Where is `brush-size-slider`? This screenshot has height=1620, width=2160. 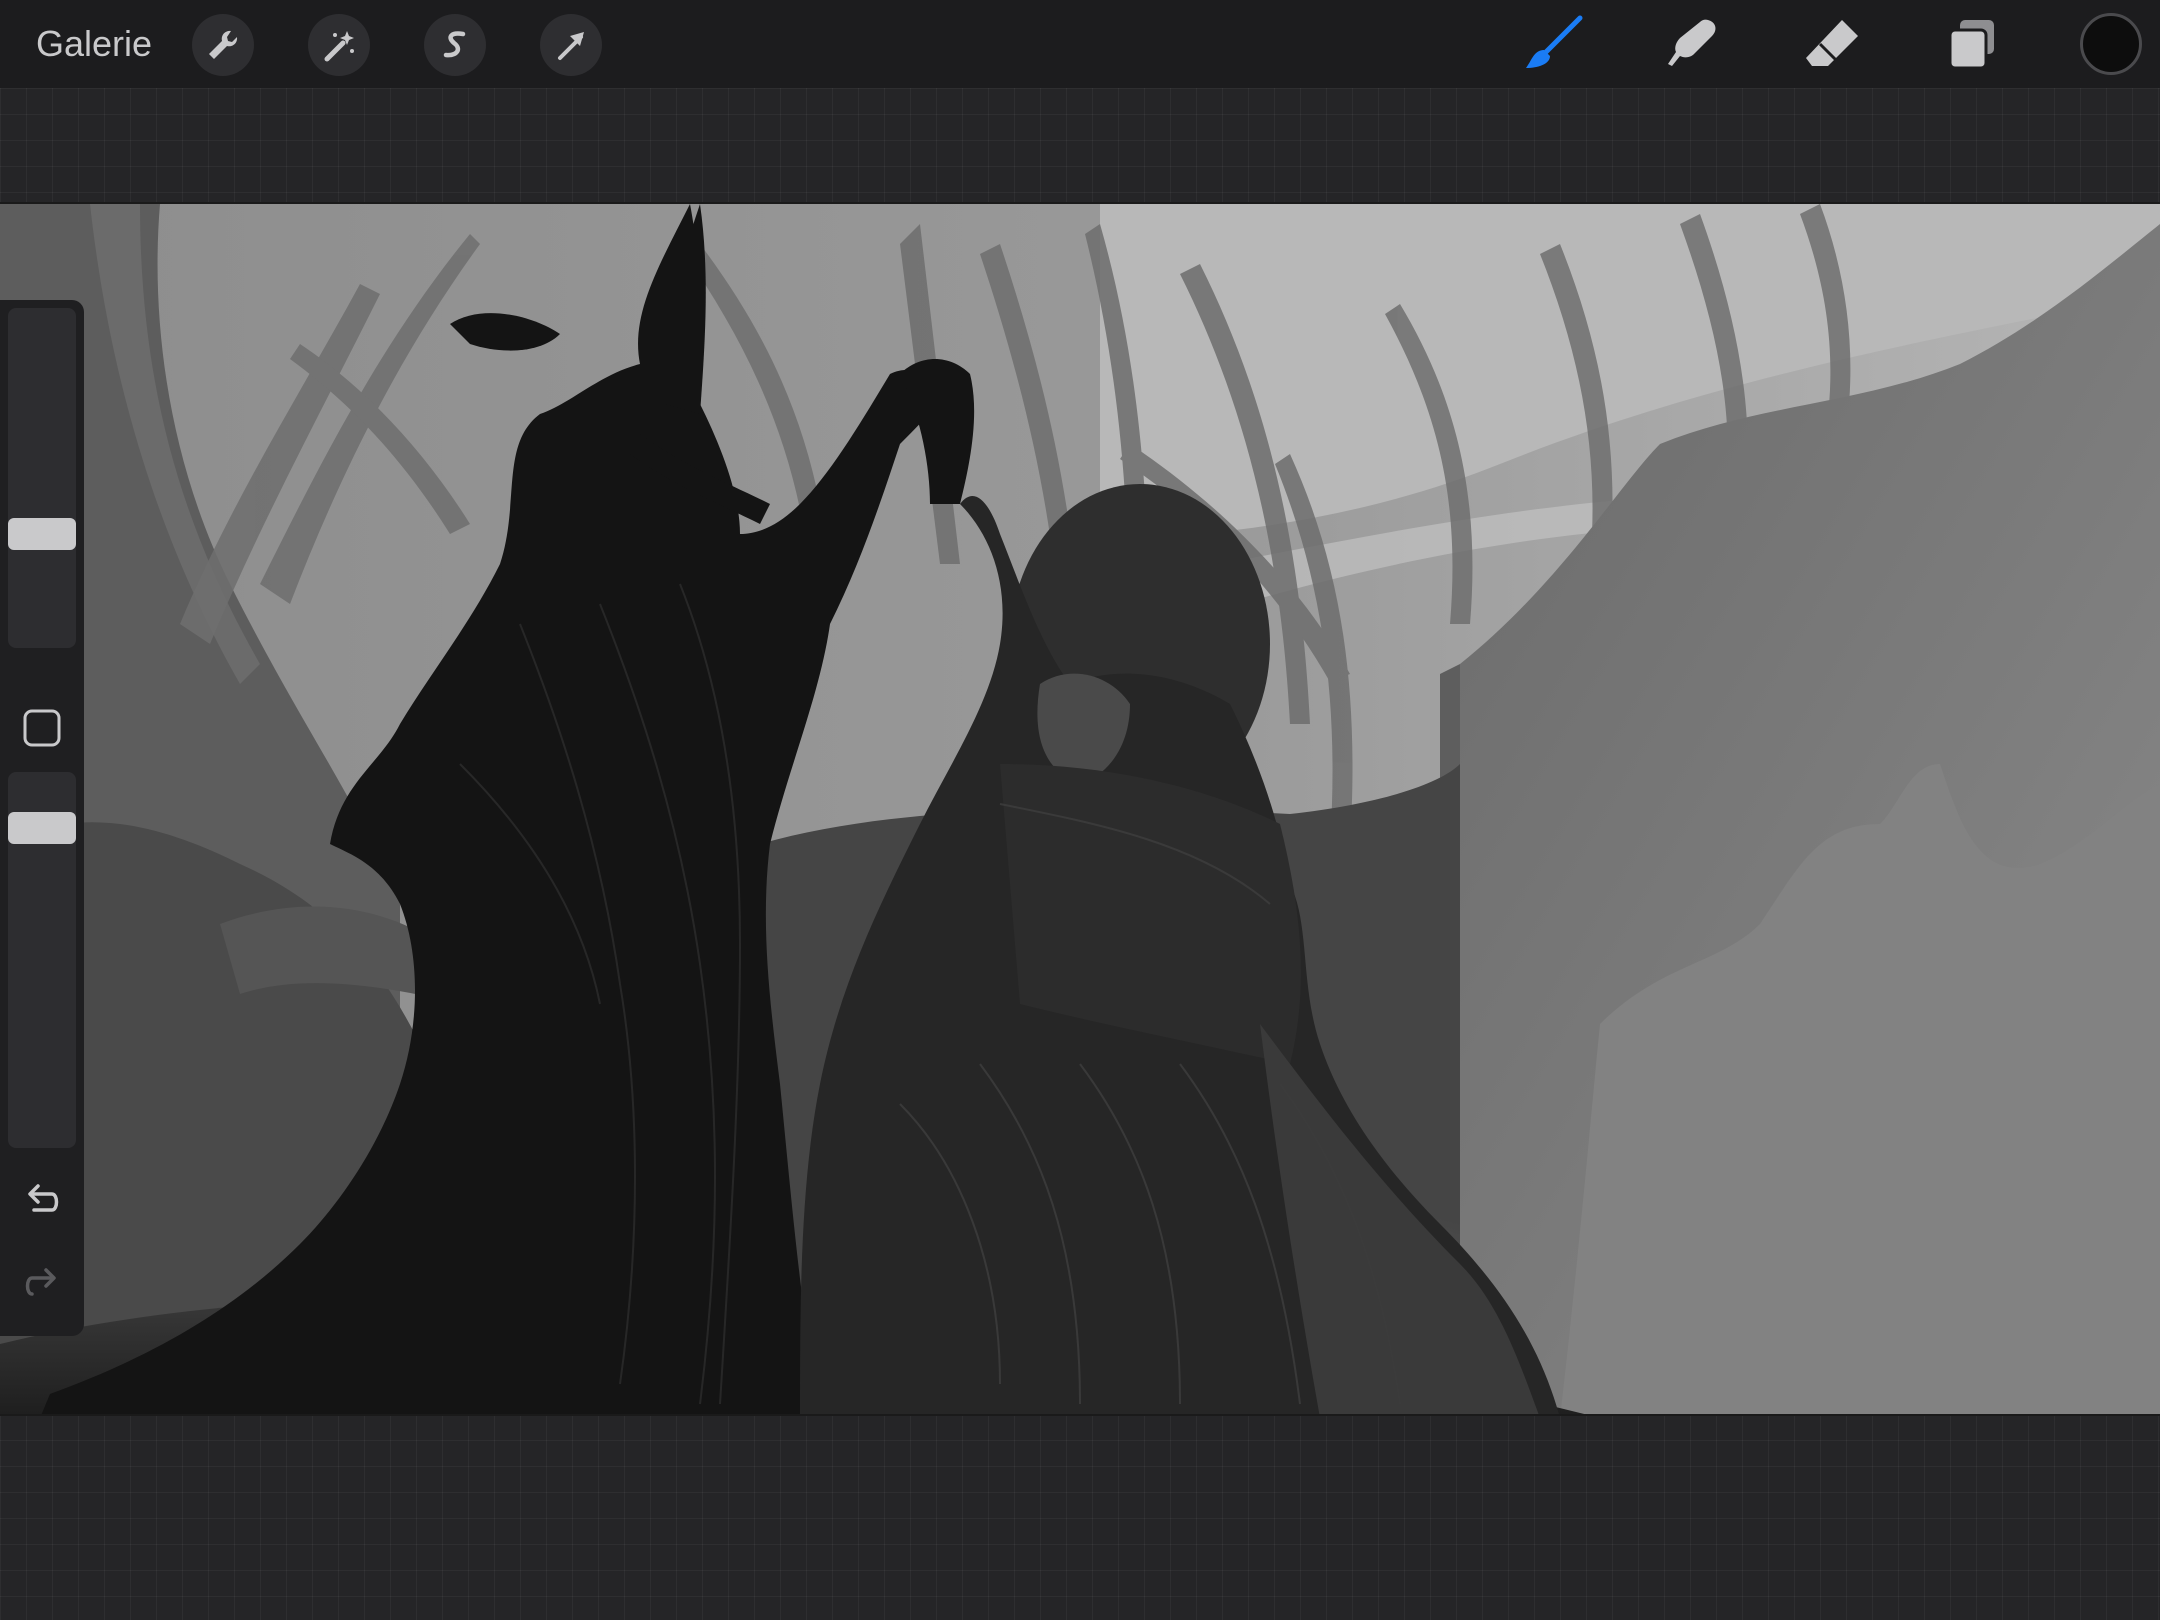 brush-size-slider is located at coordinates (42, 478).